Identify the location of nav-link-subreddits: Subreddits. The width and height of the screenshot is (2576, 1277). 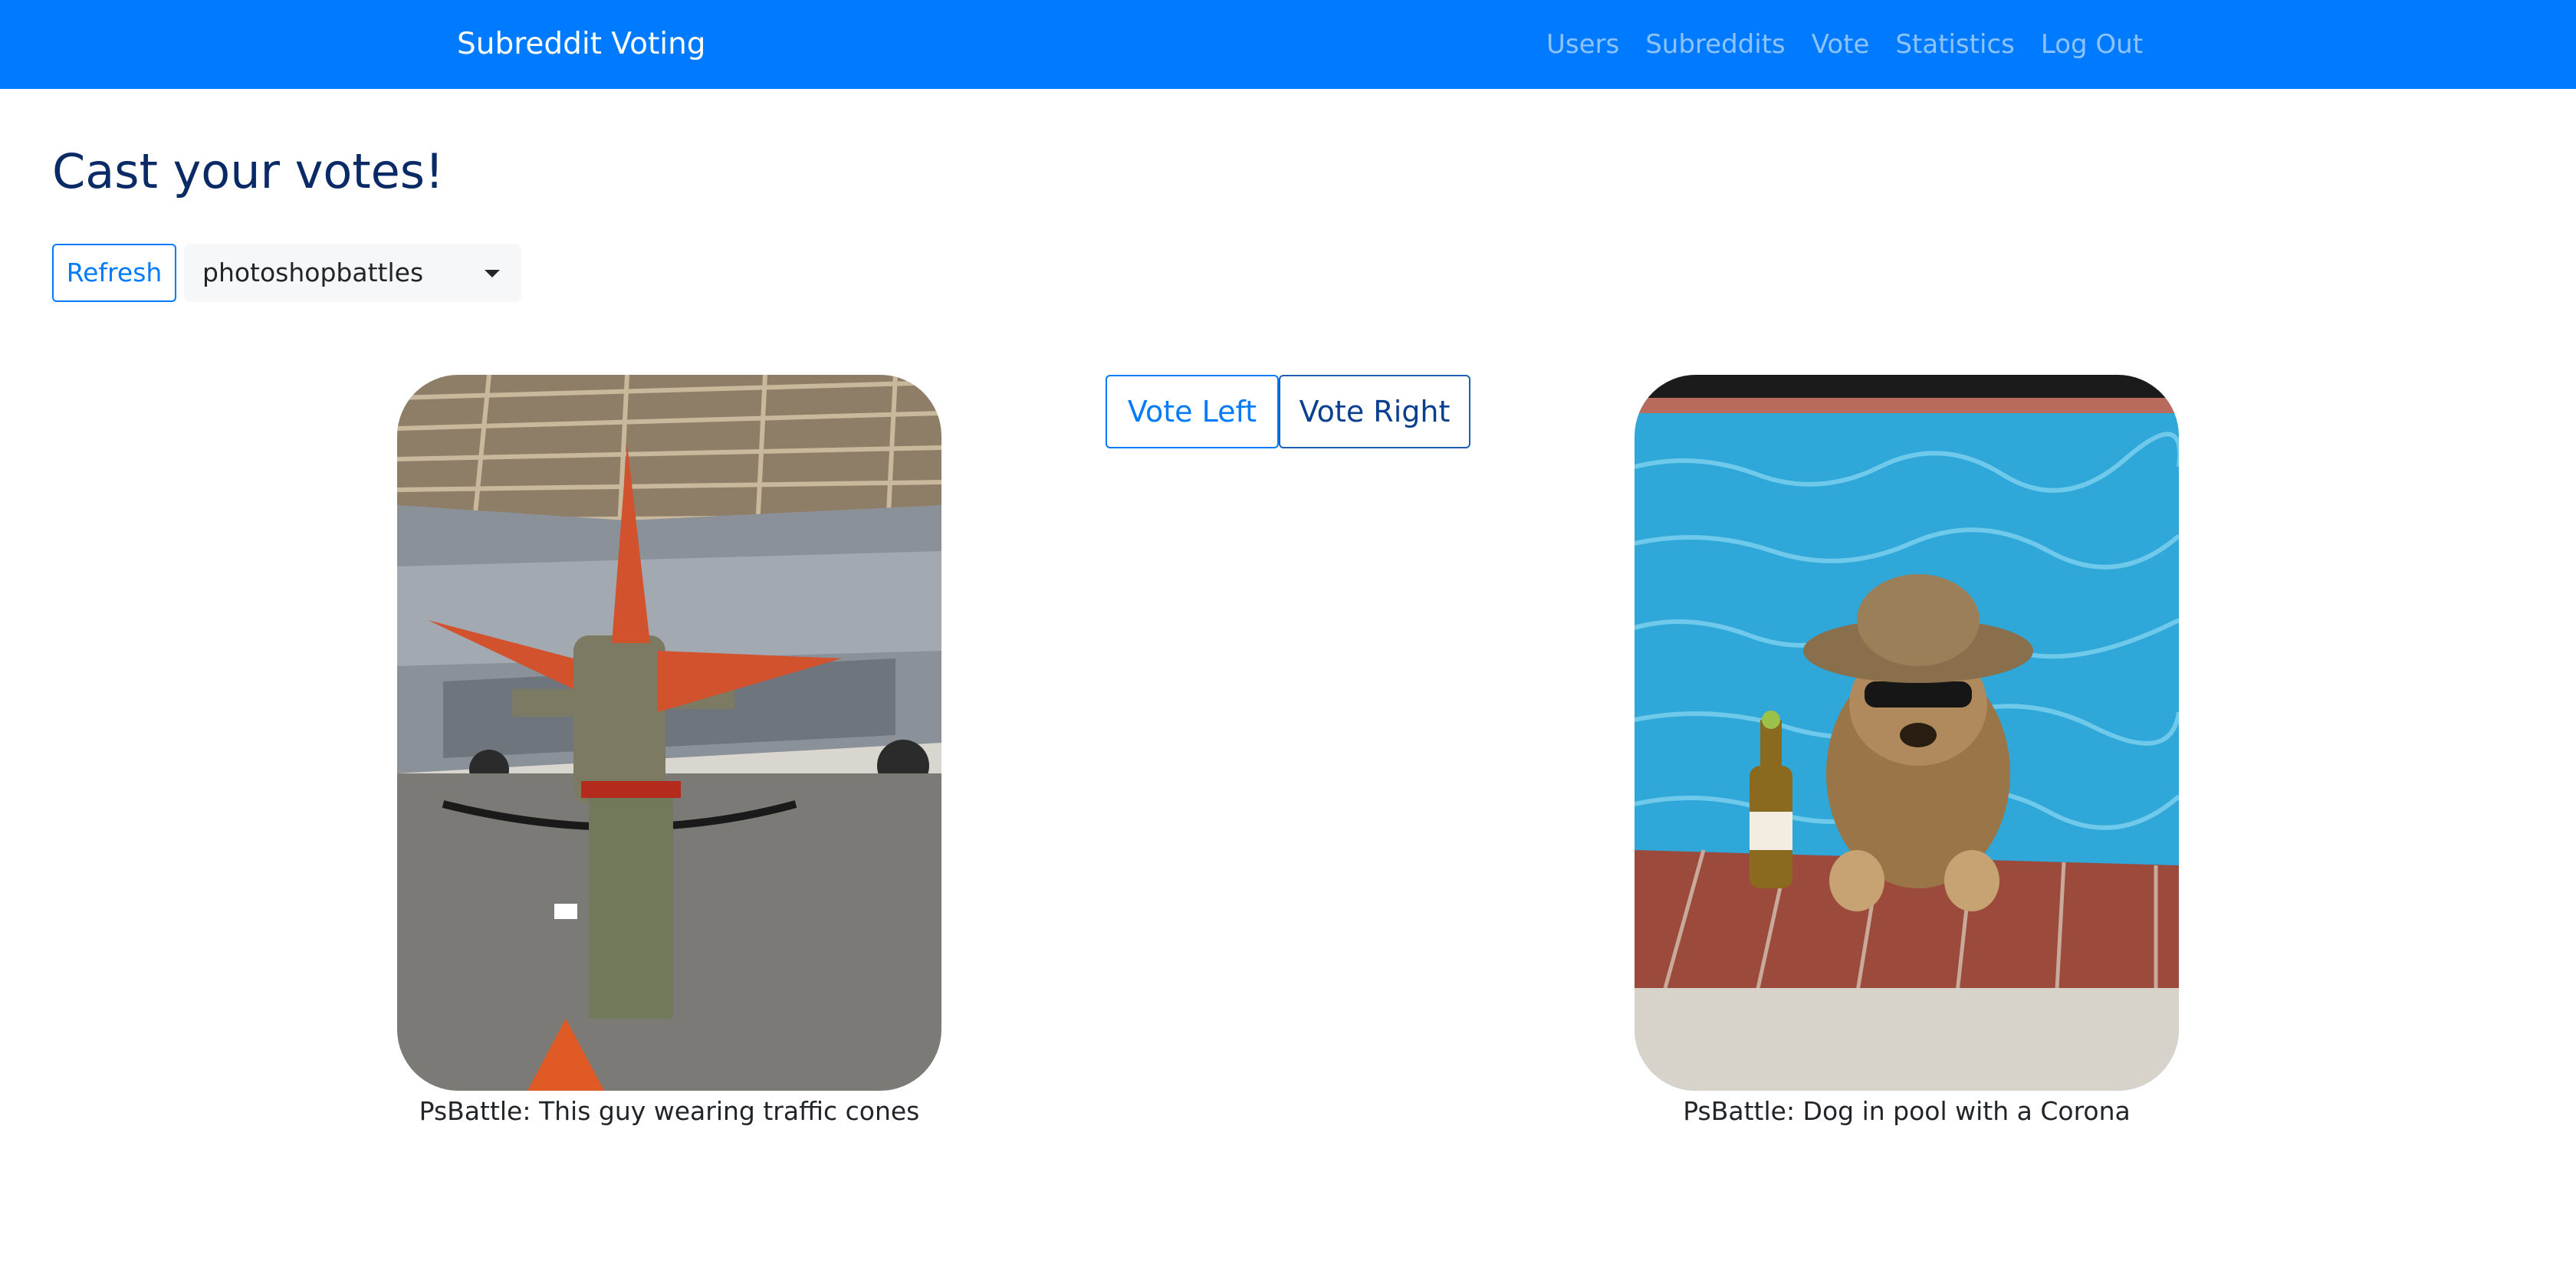
(1716, 44).